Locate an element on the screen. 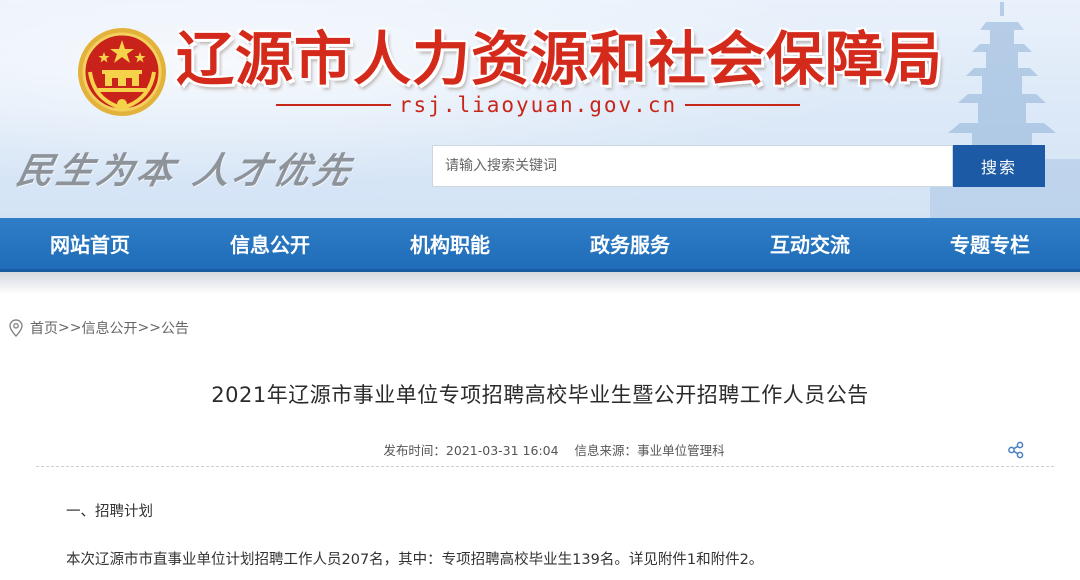 The height and width of the screenshot is (580, 1080). breadcrumb-home: 首页 is located at coordinates (44, 328).